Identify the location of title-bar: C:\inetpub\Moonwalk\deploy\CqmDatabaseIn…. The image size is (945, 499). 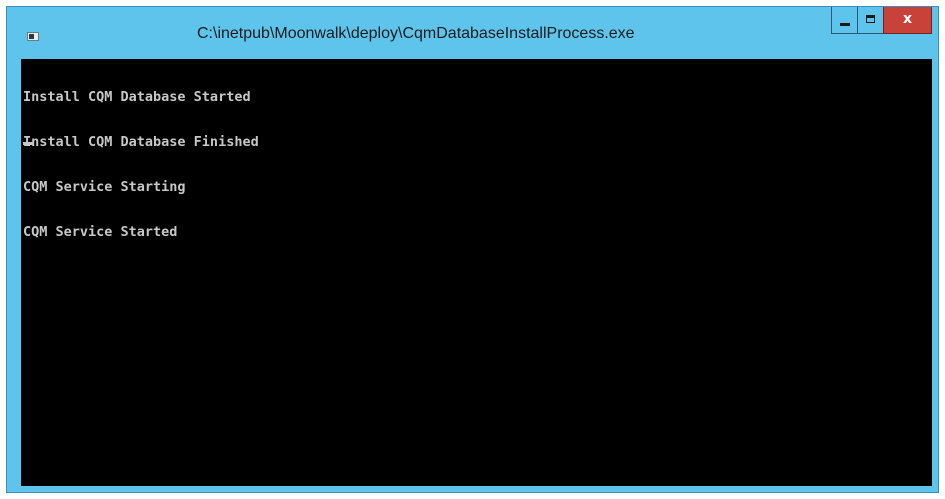
(472, 29).